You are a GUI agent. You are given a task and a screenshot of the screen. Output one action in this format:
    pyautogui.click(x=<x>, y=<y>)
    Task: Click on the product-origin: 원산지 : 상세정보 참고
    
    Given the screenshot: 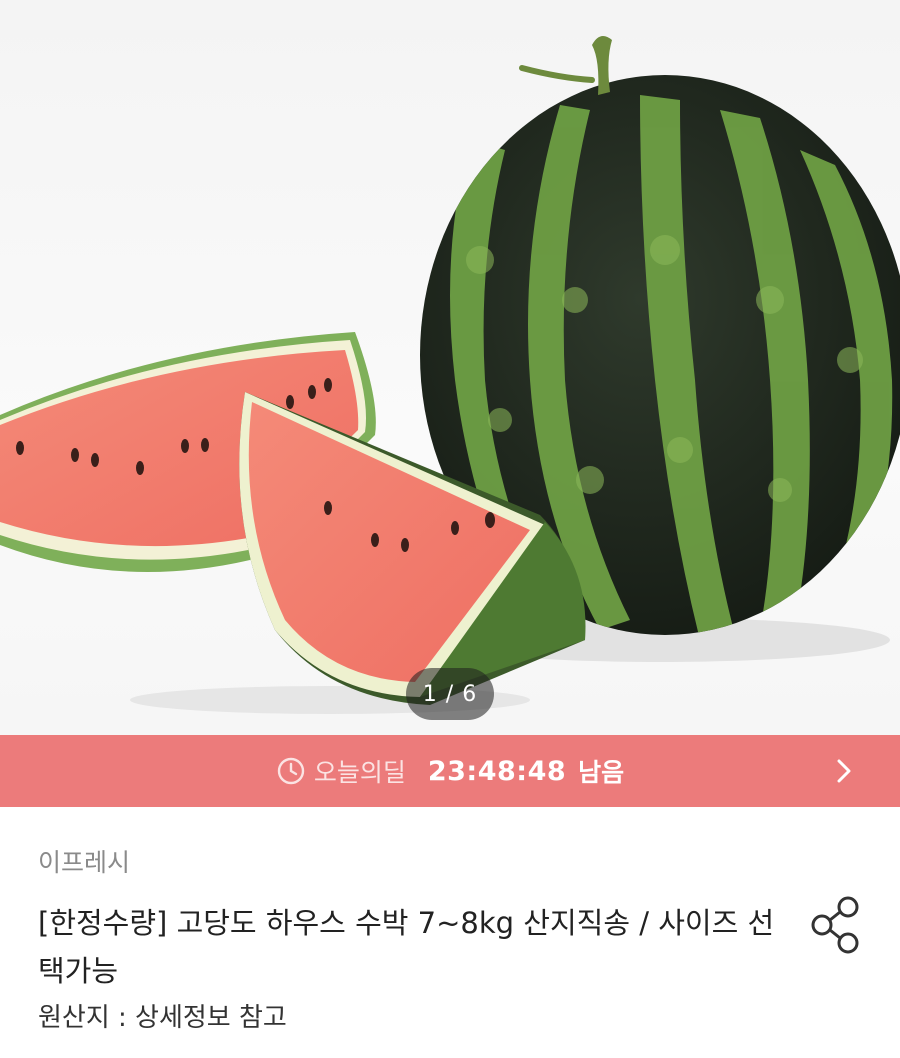 What is the action you would take?
    pyautogui.click(x=162, y=1018)
    